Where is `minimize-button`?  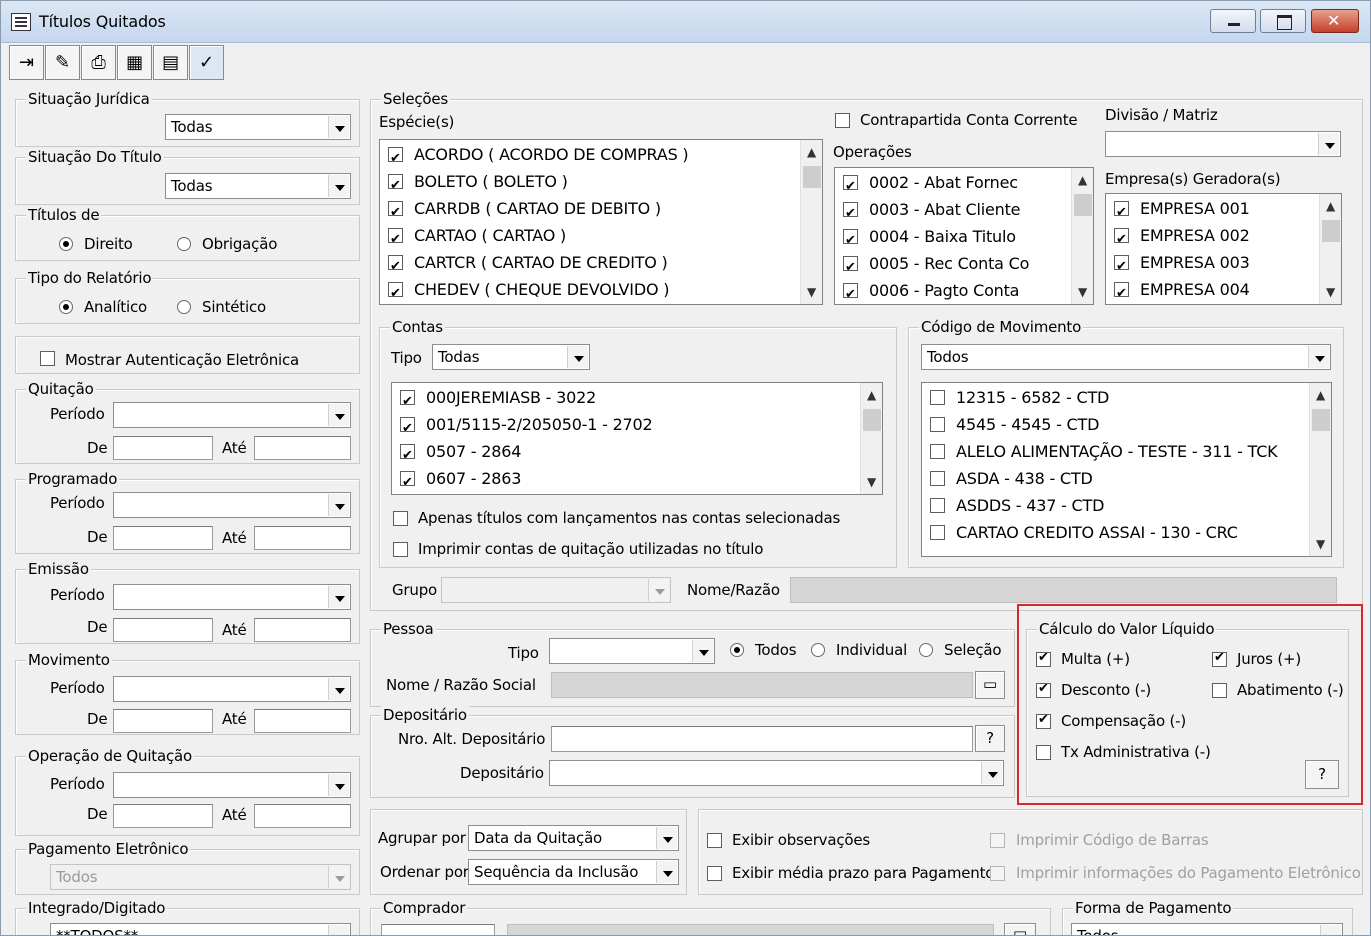 minimize-button is located at coordinates (1233, 21).